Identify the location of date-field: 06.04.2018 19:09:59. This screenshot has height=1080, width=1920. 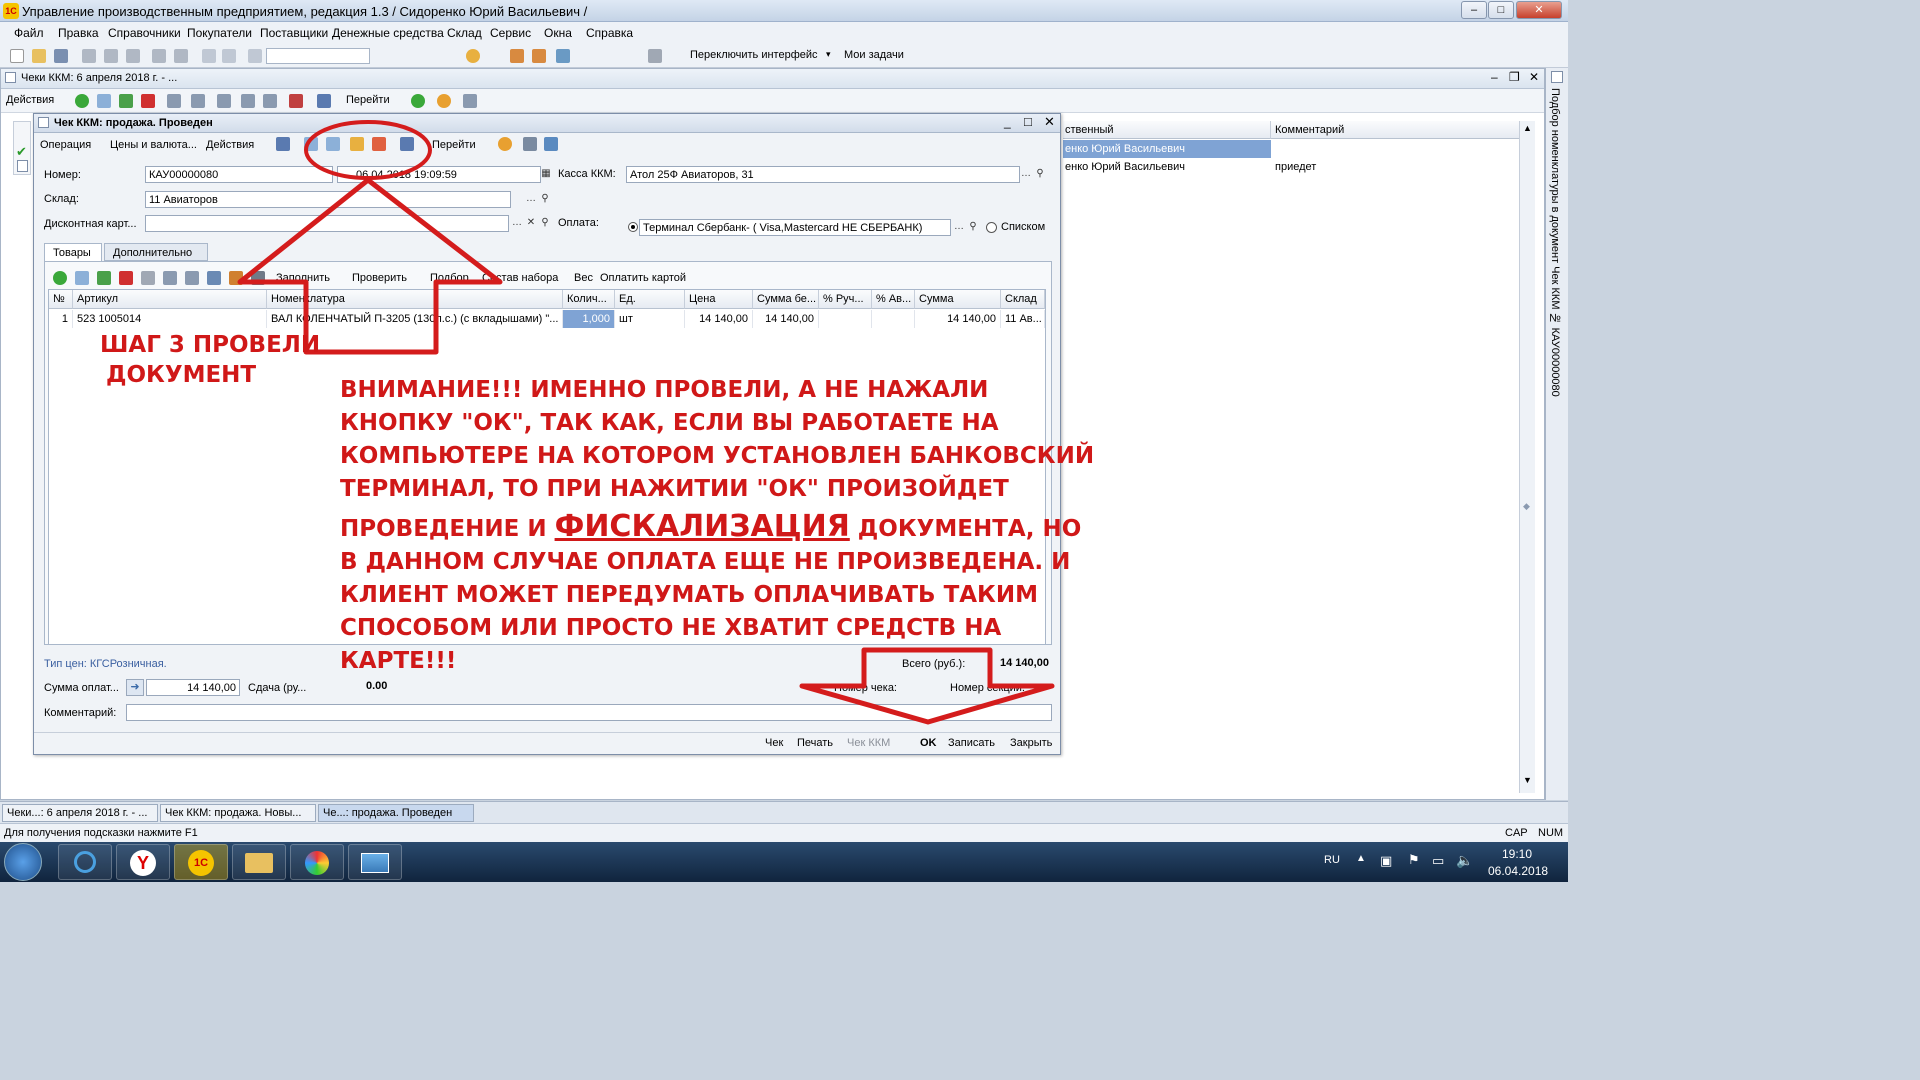
(439, 174).